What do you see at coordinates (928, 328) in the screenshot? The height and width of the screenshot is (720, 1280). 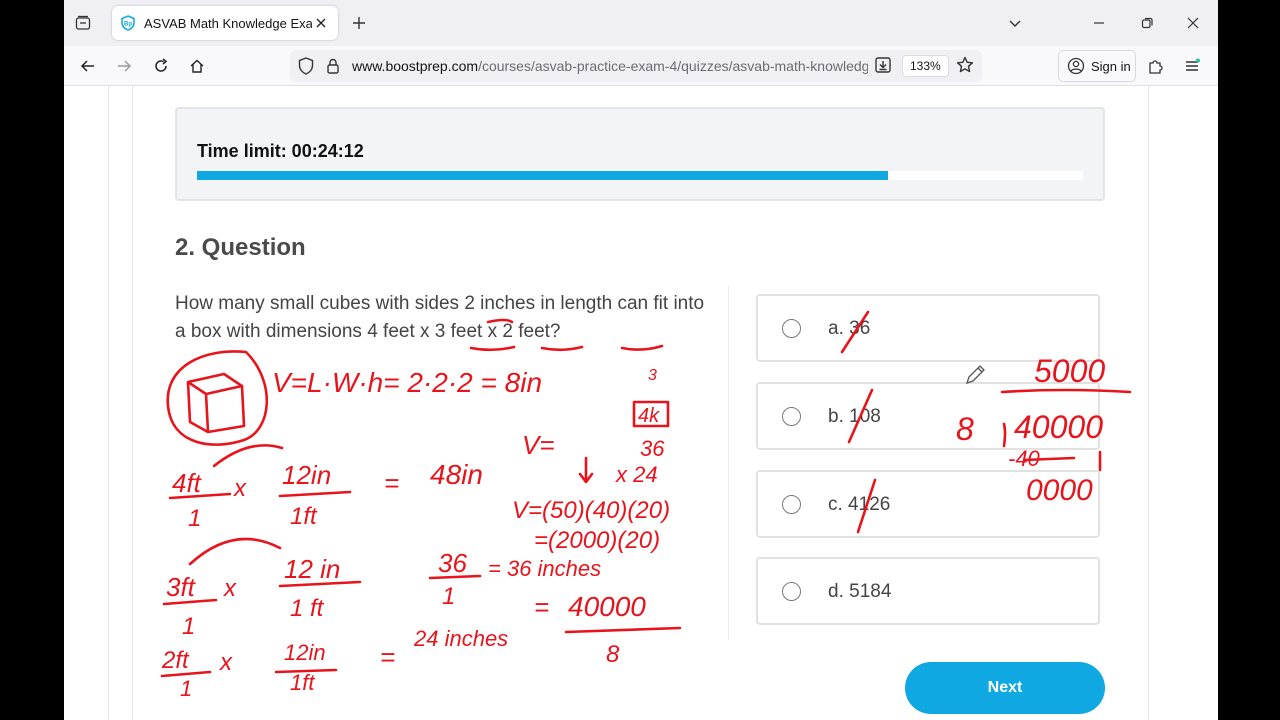 I see `answer-option-a: a. 36` at bounding box center [928, 328].